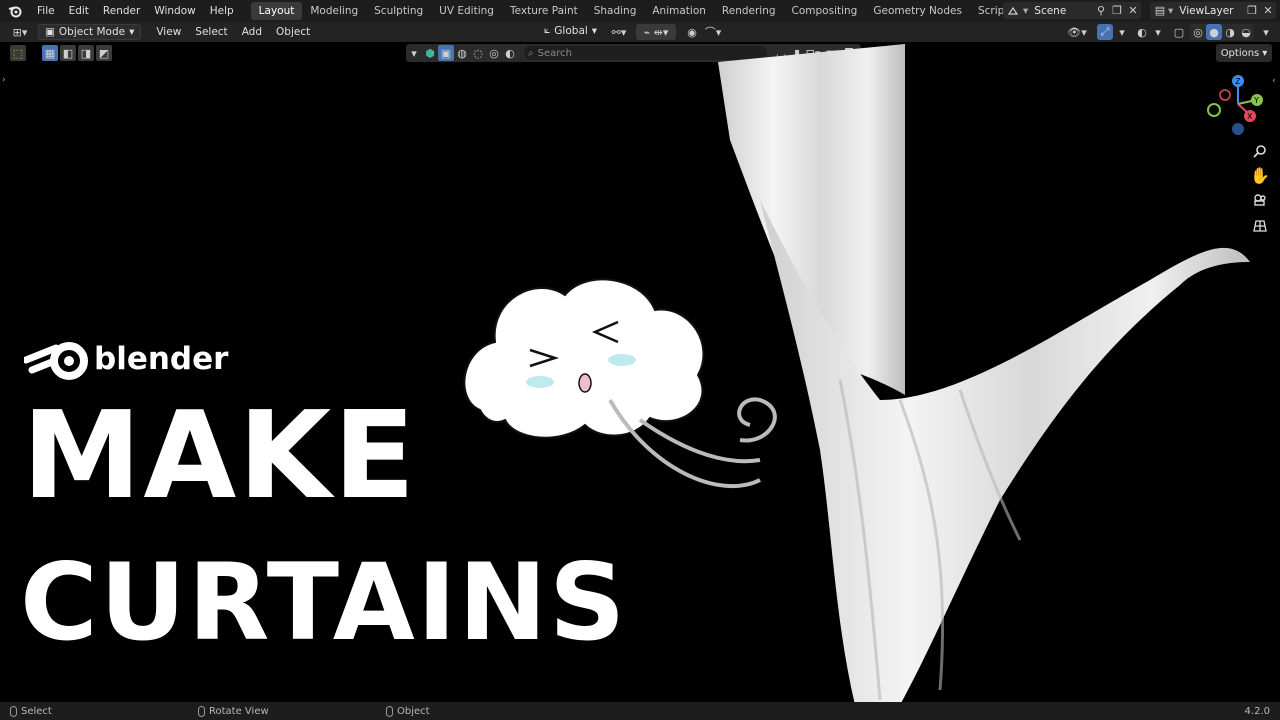 Image resolution: width=1280 pixels, height=720 pixels. Describe the element at coordinates (324, 602) in the screenshot. I see `title-line-2: CURTAINS` at that location.